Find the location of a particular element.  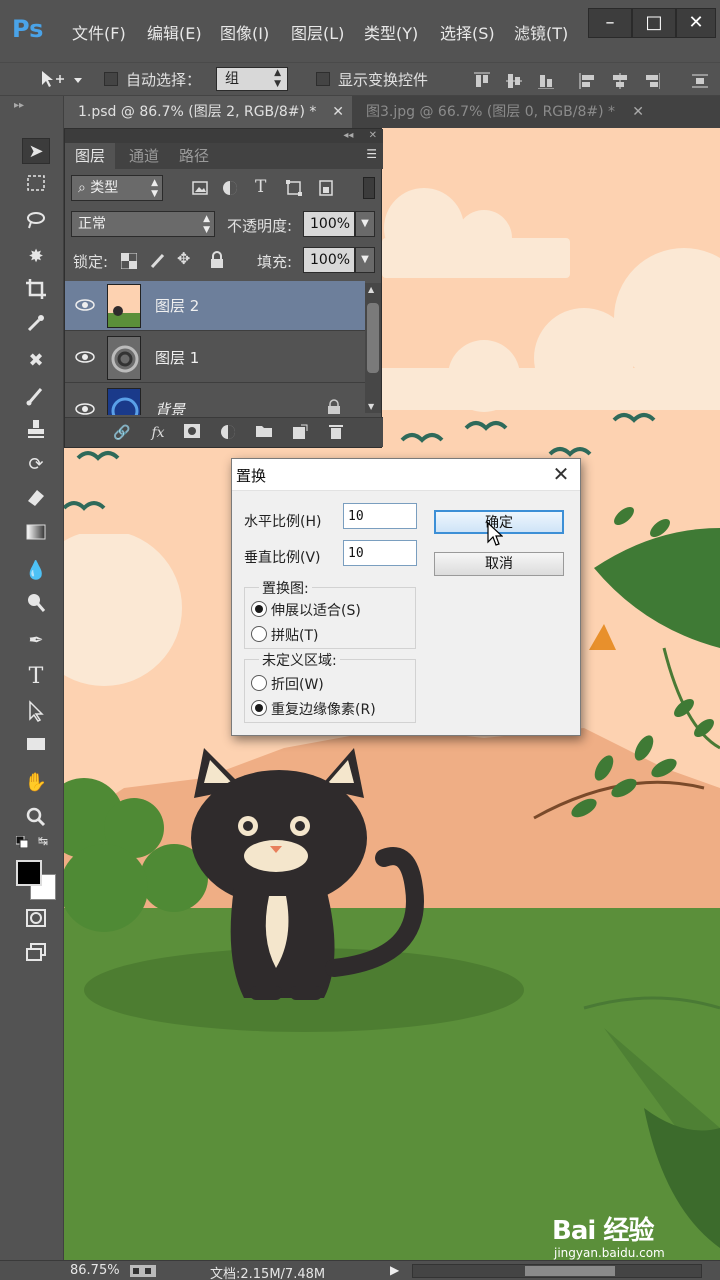

new-layer-icon is located at coordinates (300, 433).